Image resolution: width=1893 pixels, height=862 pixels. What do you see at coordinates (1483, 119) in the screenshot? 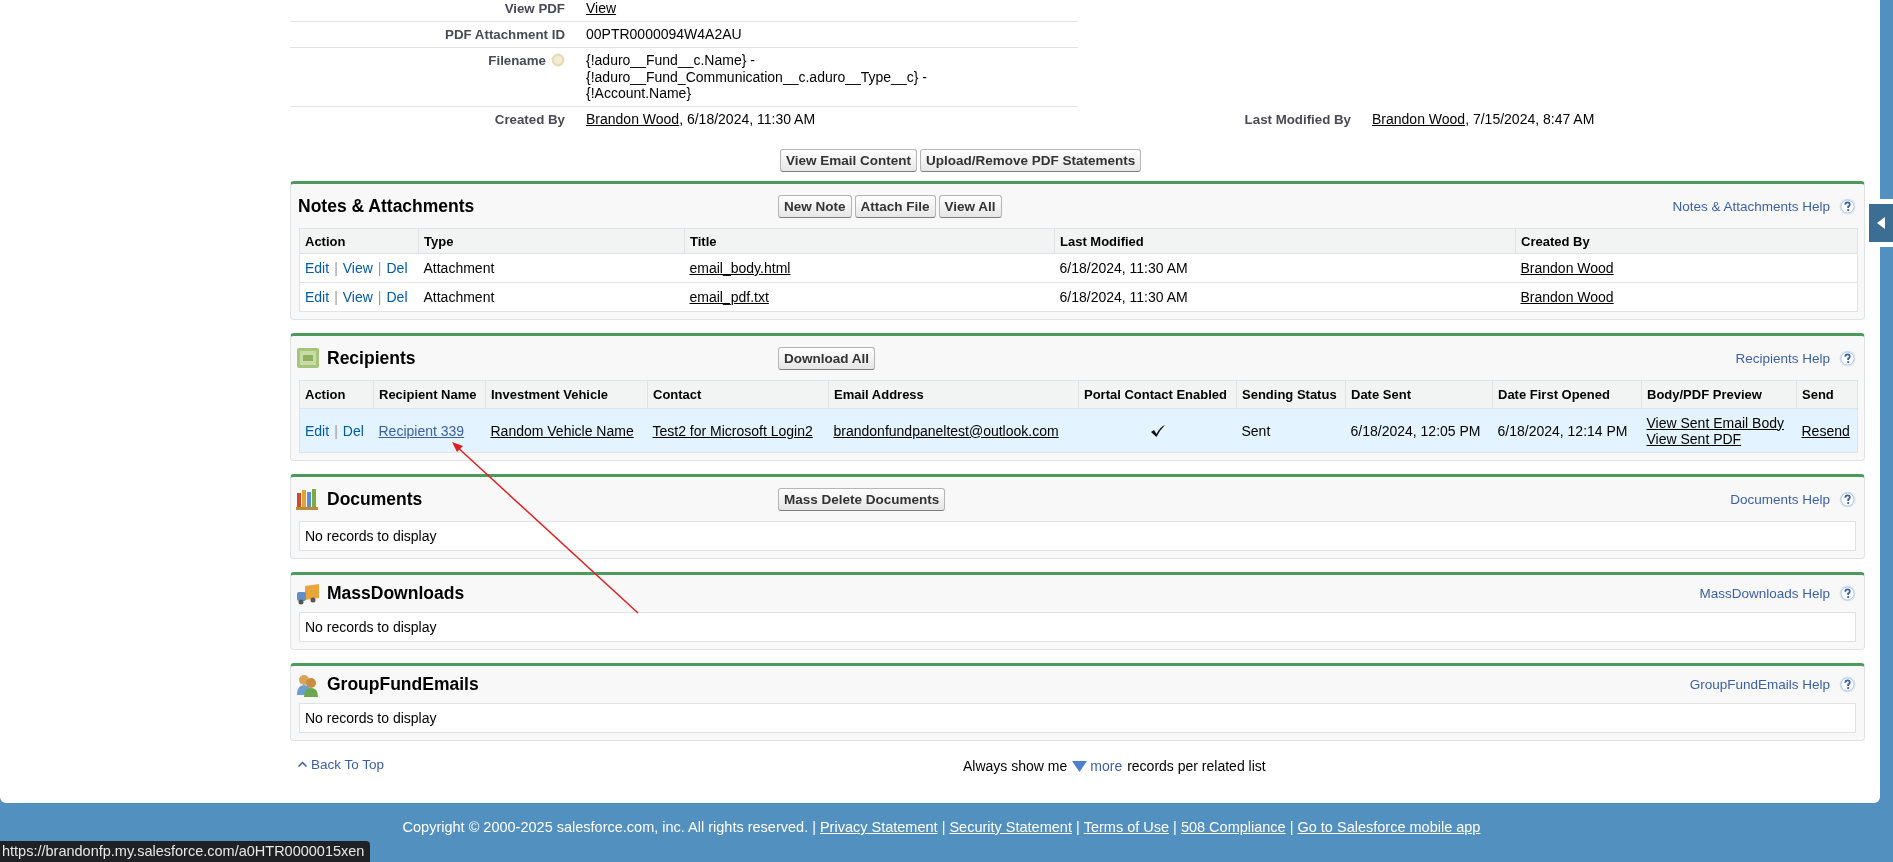
I see `field-value: Brandon Wood, 7/15/2024, 8:47 AM` at bounding box center [1483, 119].